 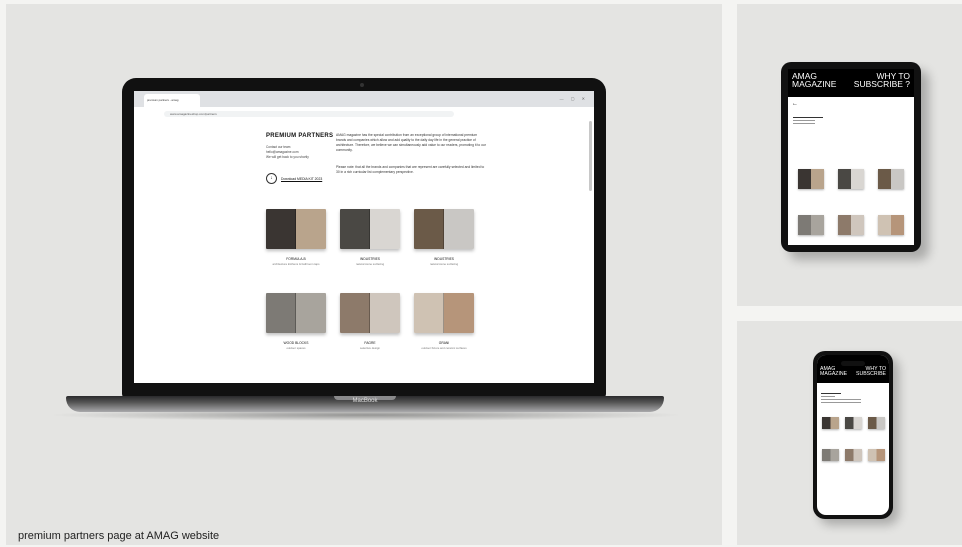 What do you see at coordinates (590, 156) in the screenshot?
I see `scrollbar` at bounding box center [590, 156].